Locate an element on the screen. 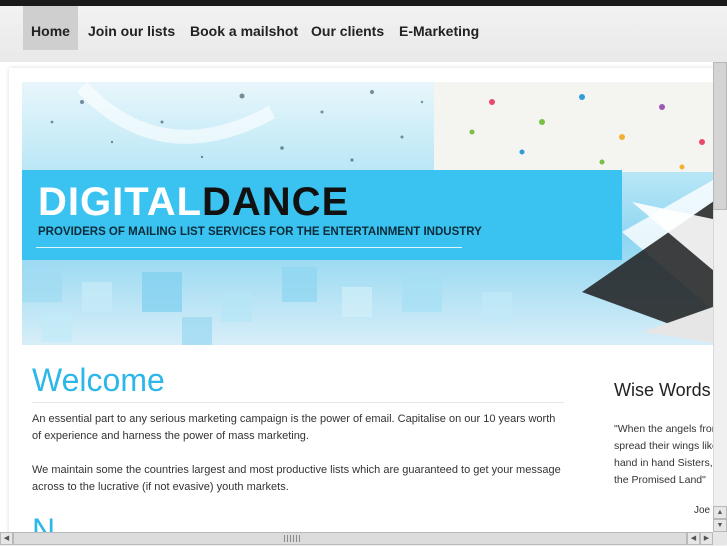 Image resolution: width=727 pixels, height=546 pixels. scroll-right-icon: ▶ is located at coordinates (706, 538).